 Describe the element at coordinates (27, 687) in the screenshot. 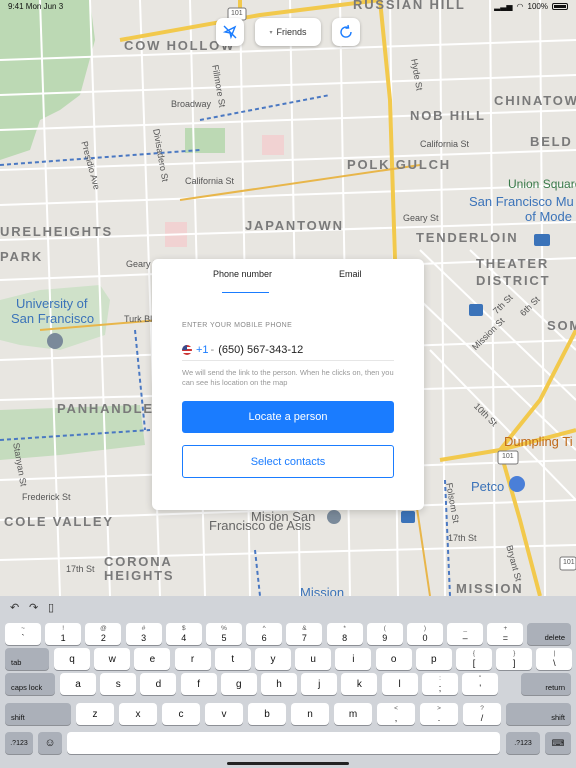

I see `caps-lock-key-label: caps lock` at that location.